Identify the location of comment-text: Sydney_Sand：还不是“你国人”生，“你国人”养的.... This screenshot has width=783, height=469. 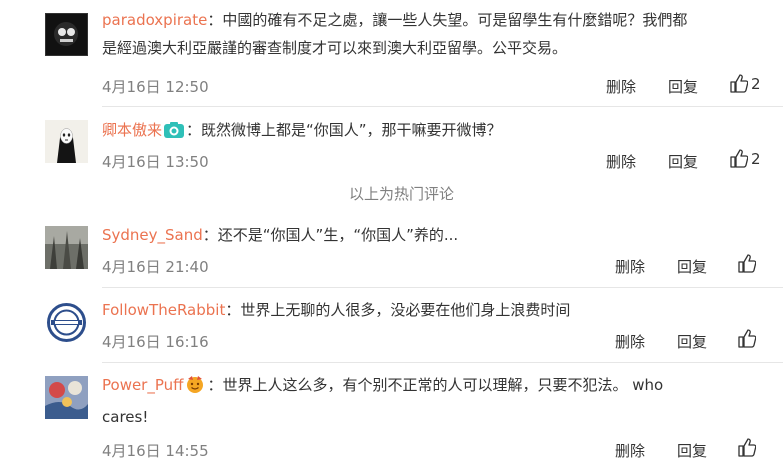
(432, 235).